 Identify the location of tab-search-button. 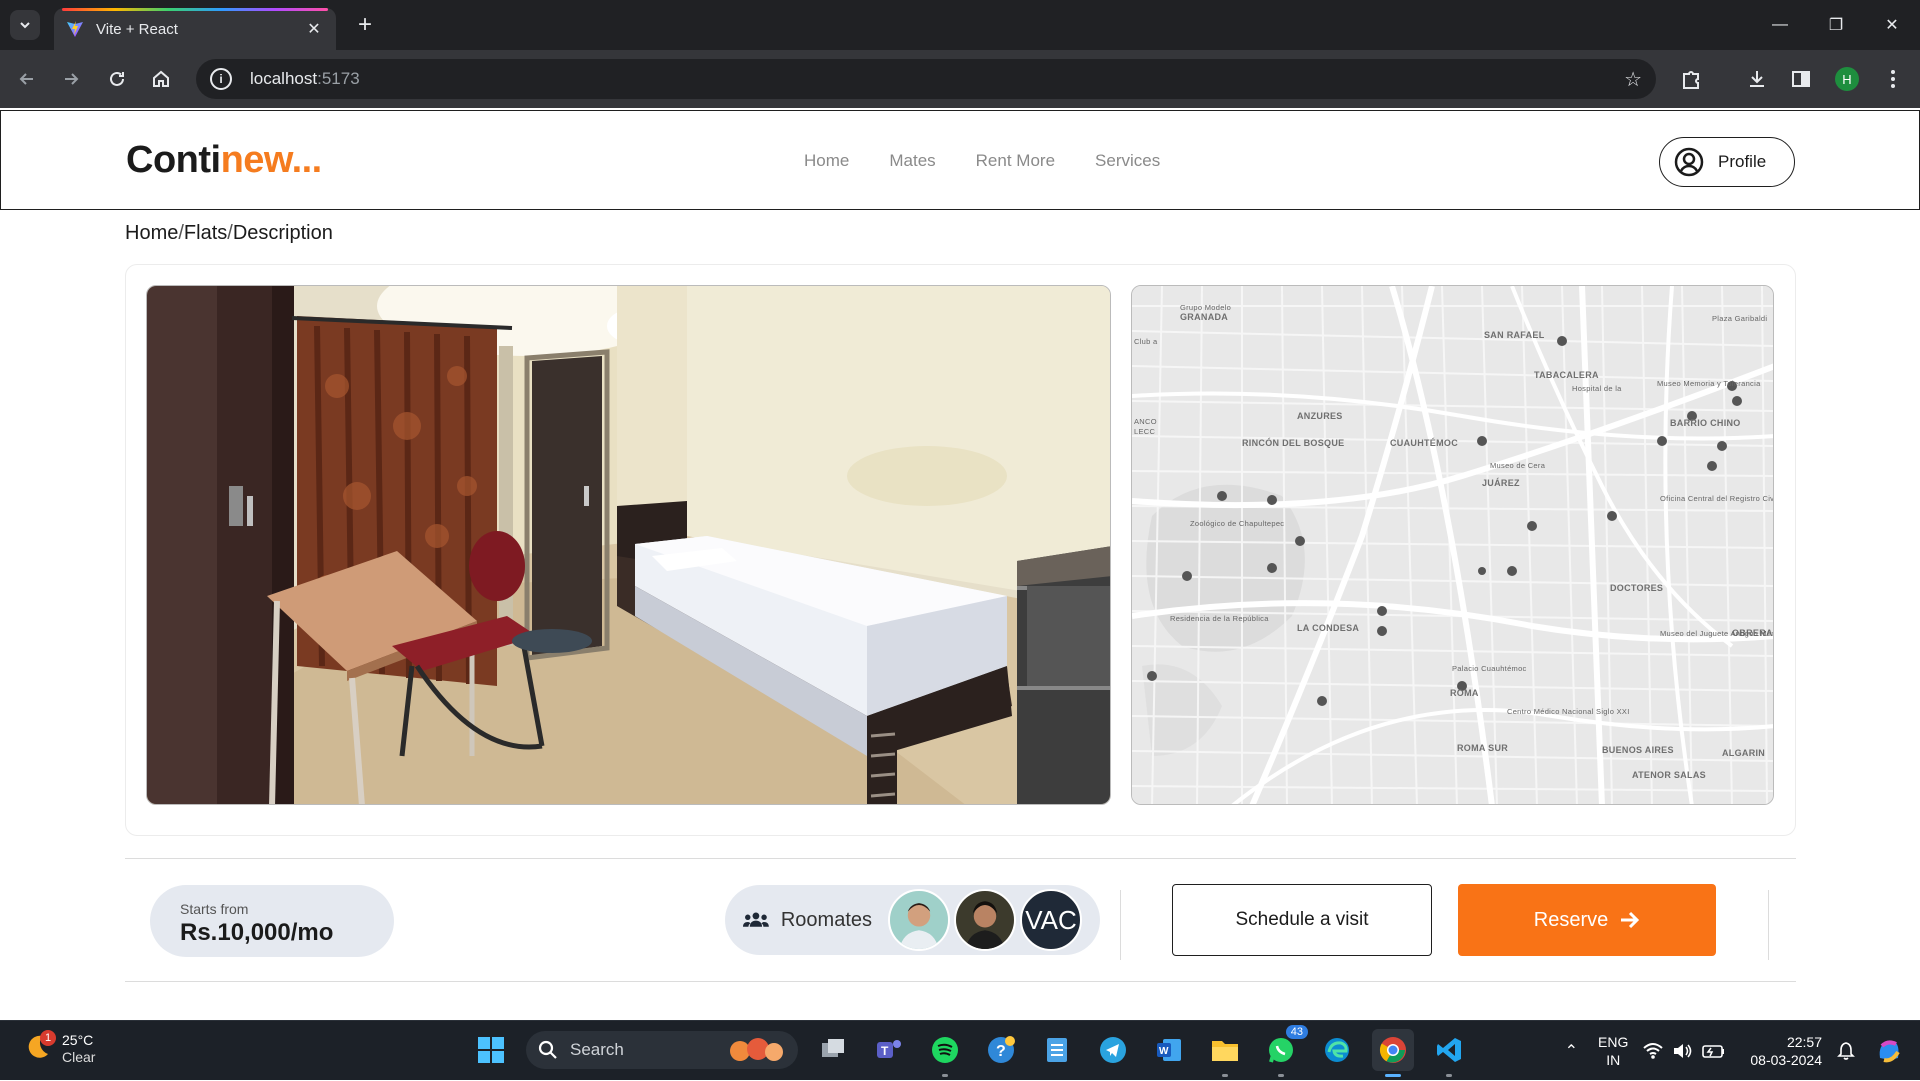
(25, 25).